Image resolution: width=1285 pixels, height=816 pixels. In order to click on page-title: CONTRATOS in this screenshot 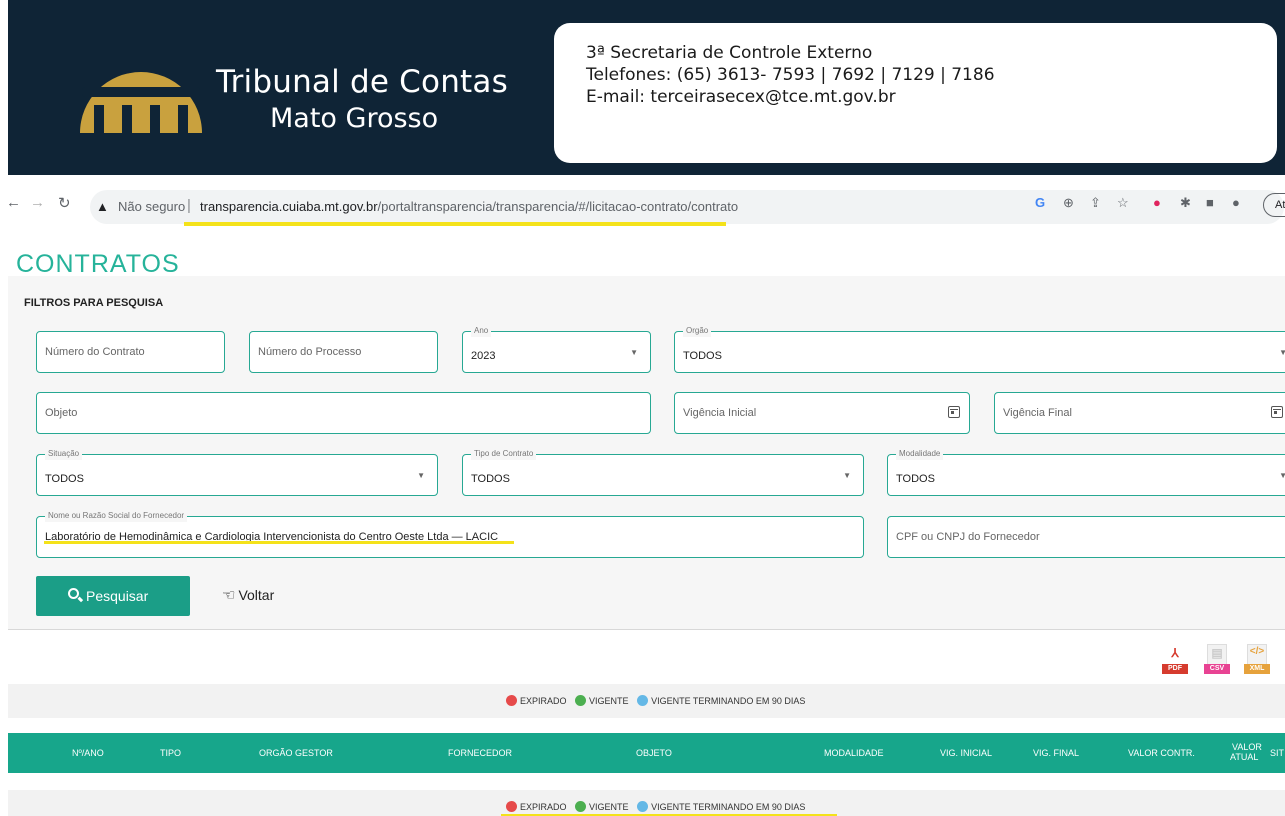, I will do `click(98, 264)`.